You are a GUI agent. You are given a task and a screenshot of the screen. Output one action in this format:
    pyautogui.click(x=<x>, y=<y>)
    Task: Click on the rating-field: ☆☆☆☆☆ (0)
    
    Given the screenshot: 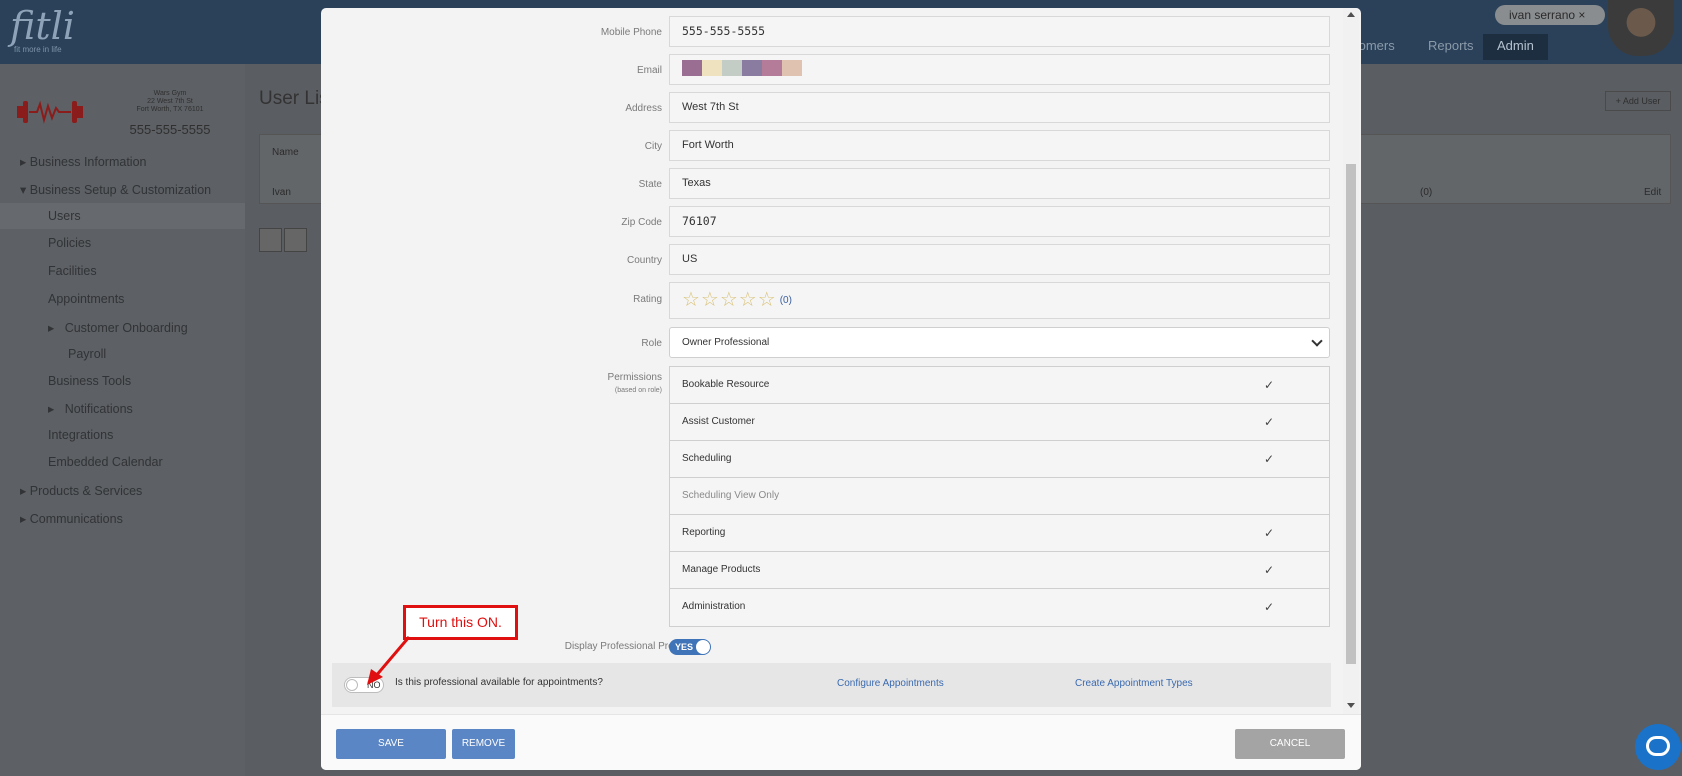 What is the action you would take?
    pyautogui.click(x=999, y=300)
    